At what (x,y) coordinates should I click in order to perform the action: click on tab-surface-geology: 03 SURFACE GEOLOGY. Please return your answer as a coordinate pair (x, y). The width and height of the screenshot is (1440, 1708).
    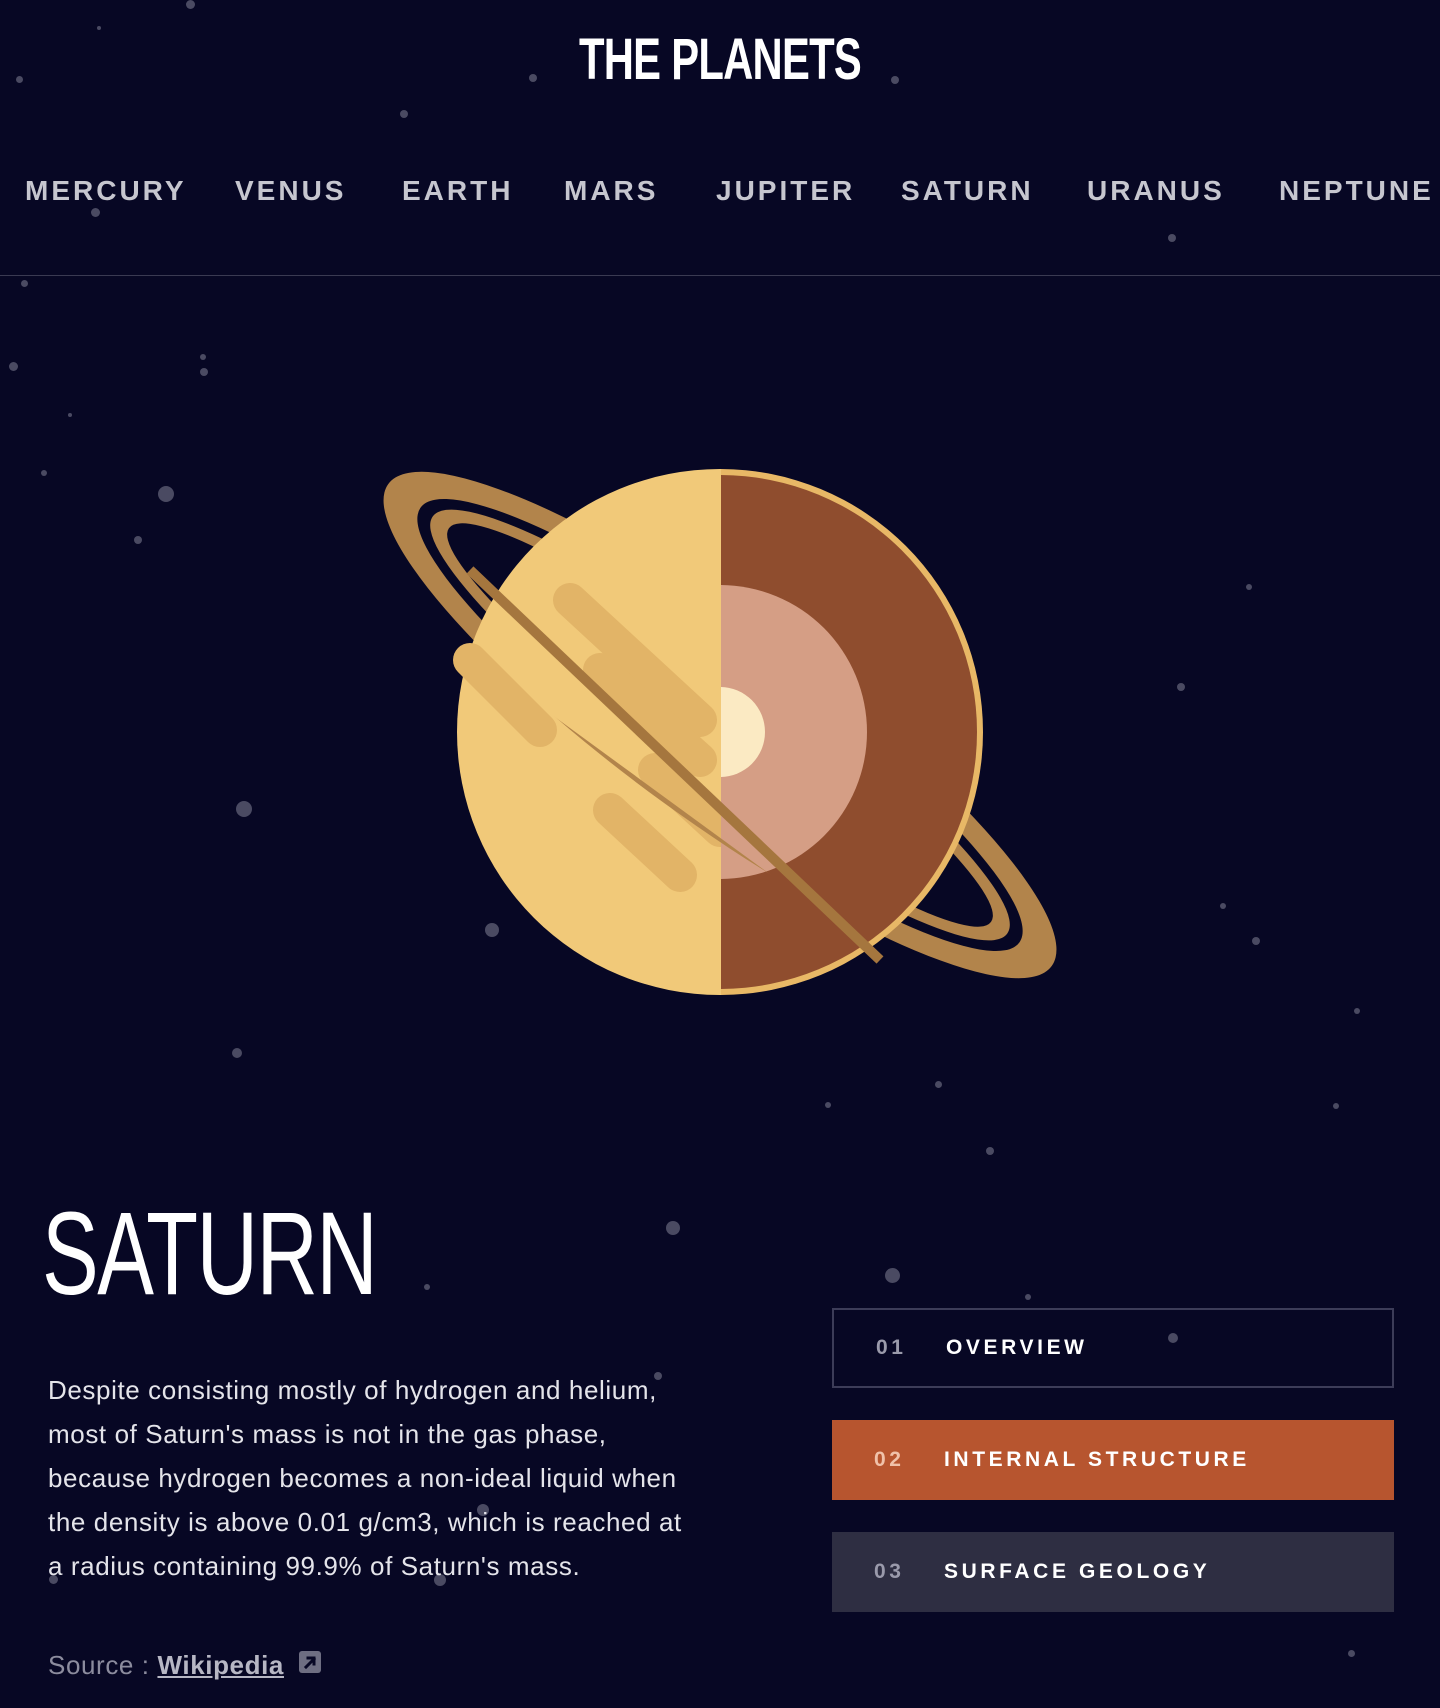
    Looking at the image, I should click on (1113, 1572).